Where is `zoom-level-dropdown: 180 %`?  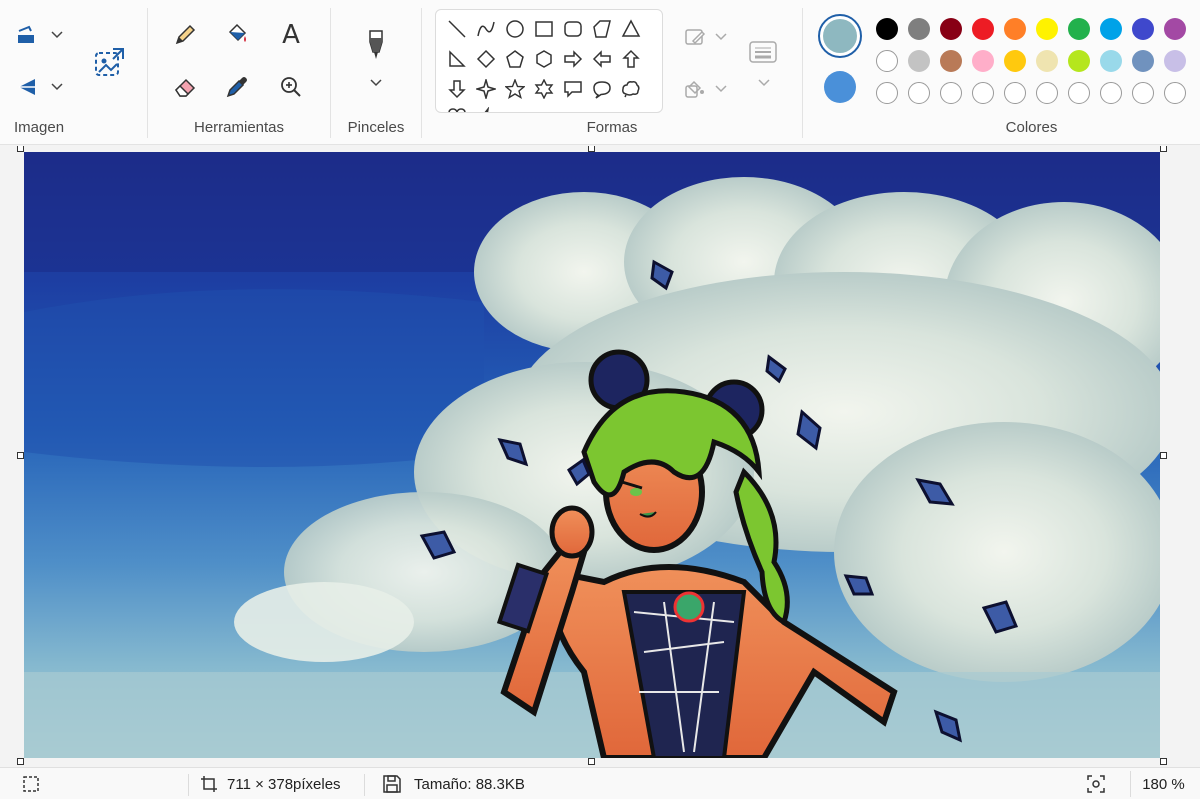
zoom-level-dropdown: 180 % is located at coordinates (1163, 784).